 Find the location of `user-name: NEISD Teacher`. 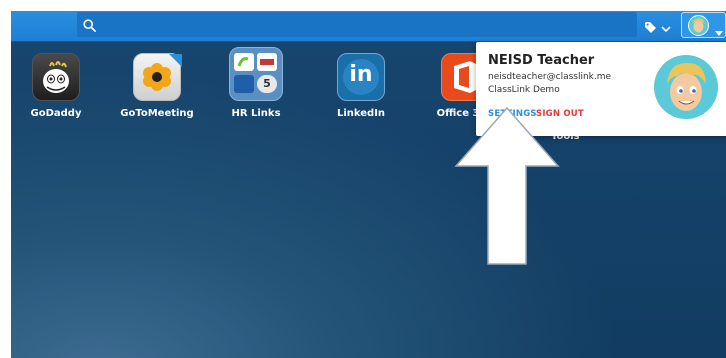

user-name: NEISD Teacher is located at coordinates (541, 60).